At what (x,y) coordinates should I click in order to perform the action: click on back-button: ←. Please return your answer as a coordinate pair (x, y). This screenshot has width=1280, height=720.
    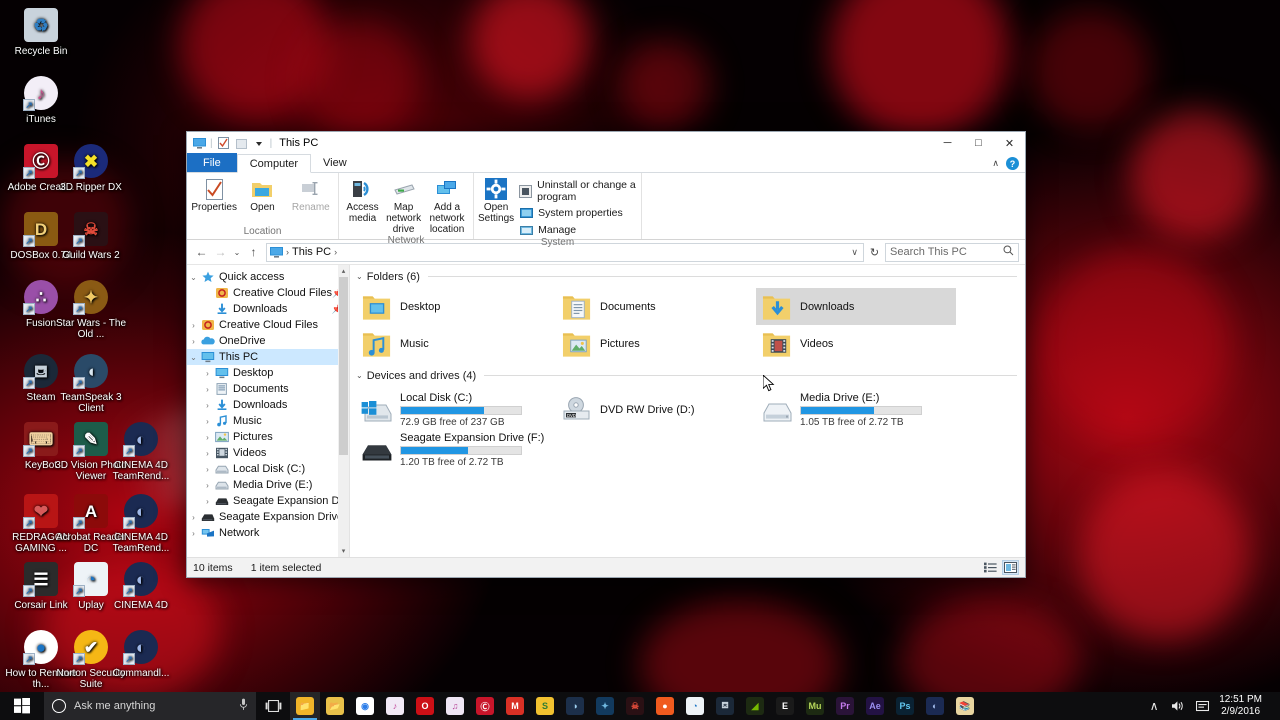
    Looking at the image, I should click on (201, 252).